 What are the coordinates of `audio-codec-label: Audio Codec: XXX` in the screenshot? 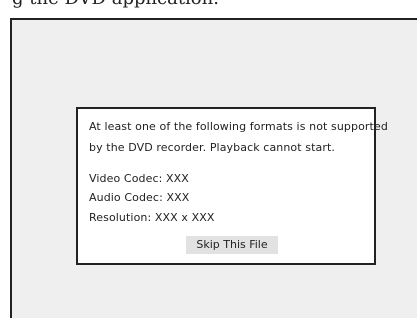 It's located at (139, 197).